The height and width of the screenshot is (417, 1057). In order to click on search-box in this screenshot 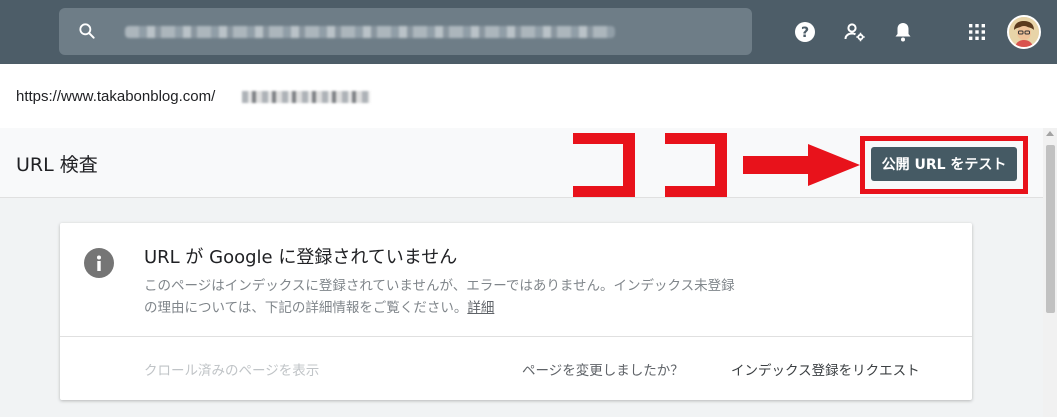, I will do `click(405, 31)`.